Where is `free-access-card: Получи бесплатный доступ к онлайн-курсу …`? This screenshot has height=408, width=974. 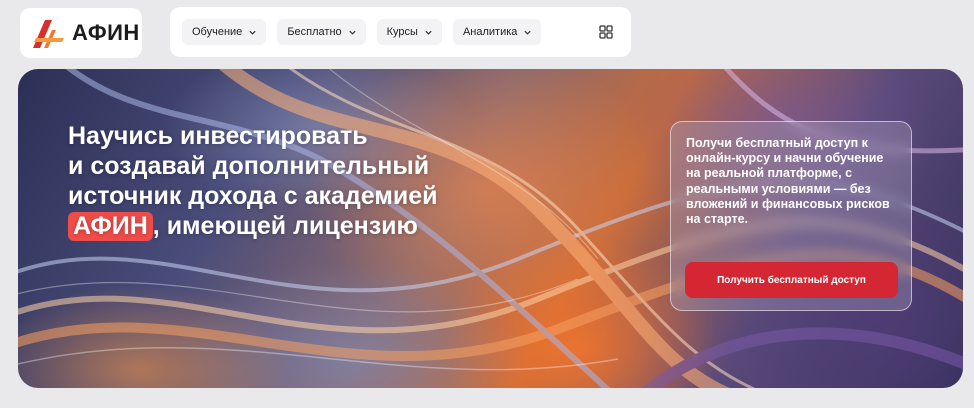 free-access-card: Получи бесплатный доступ к онлайн-курсу … is located at coordinates (791, 216).